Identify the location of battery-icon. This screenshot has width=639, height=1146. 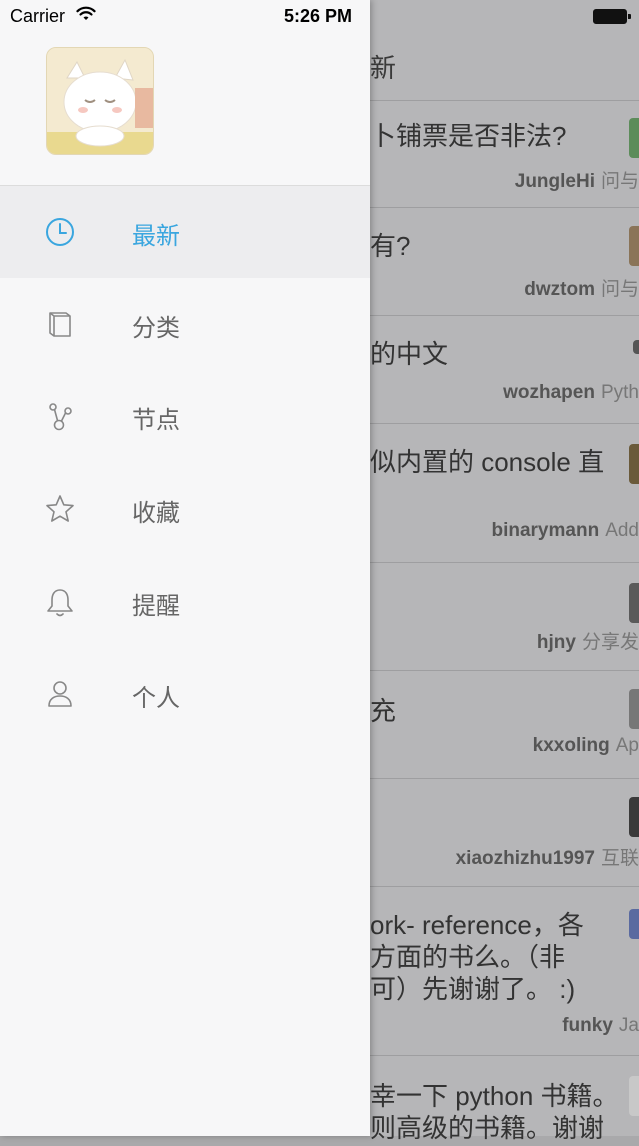
(610, 16).